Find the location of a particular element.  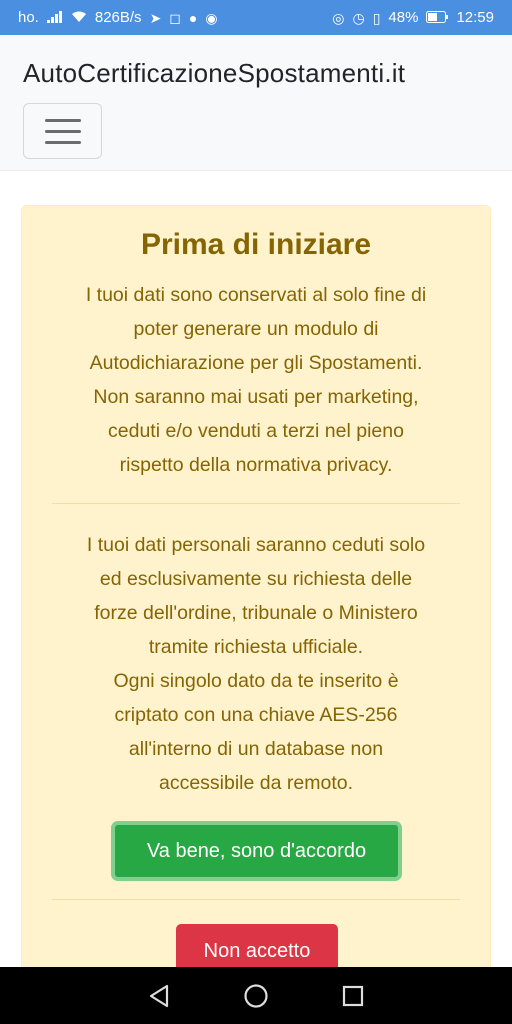

carrier-label: ho. is located at coordinates (28, 17).